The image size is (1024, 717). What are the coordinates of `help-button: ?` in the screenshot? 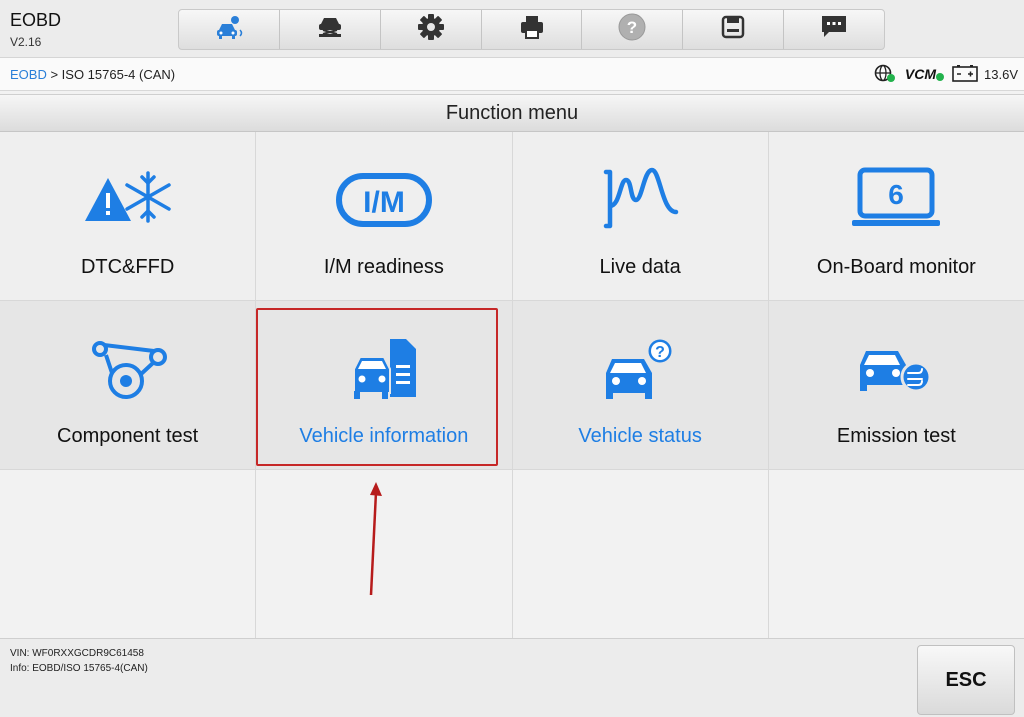 It's located at (633, 29).